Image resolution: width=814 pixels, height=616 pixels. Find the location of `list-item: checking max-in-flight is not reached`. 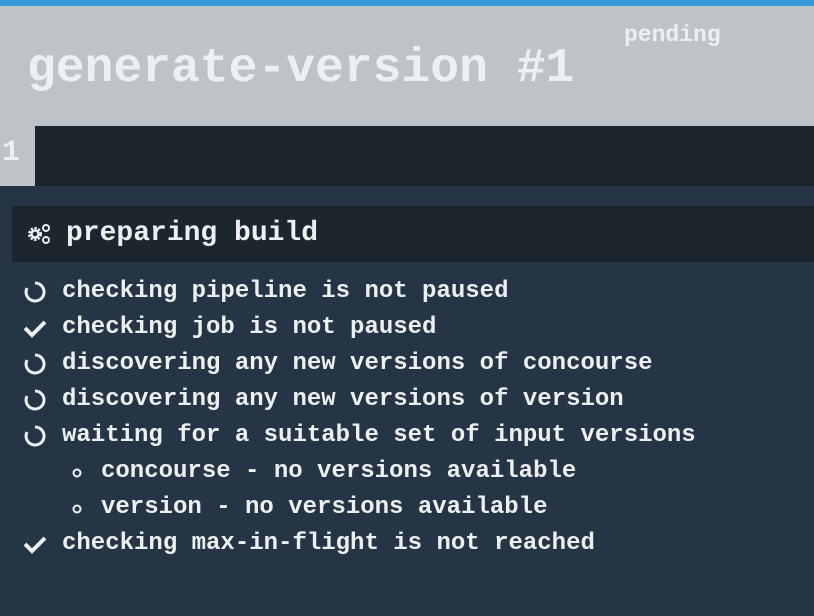

list-item: checking max-in-flight is not reached is located at coordinates (407, 544).